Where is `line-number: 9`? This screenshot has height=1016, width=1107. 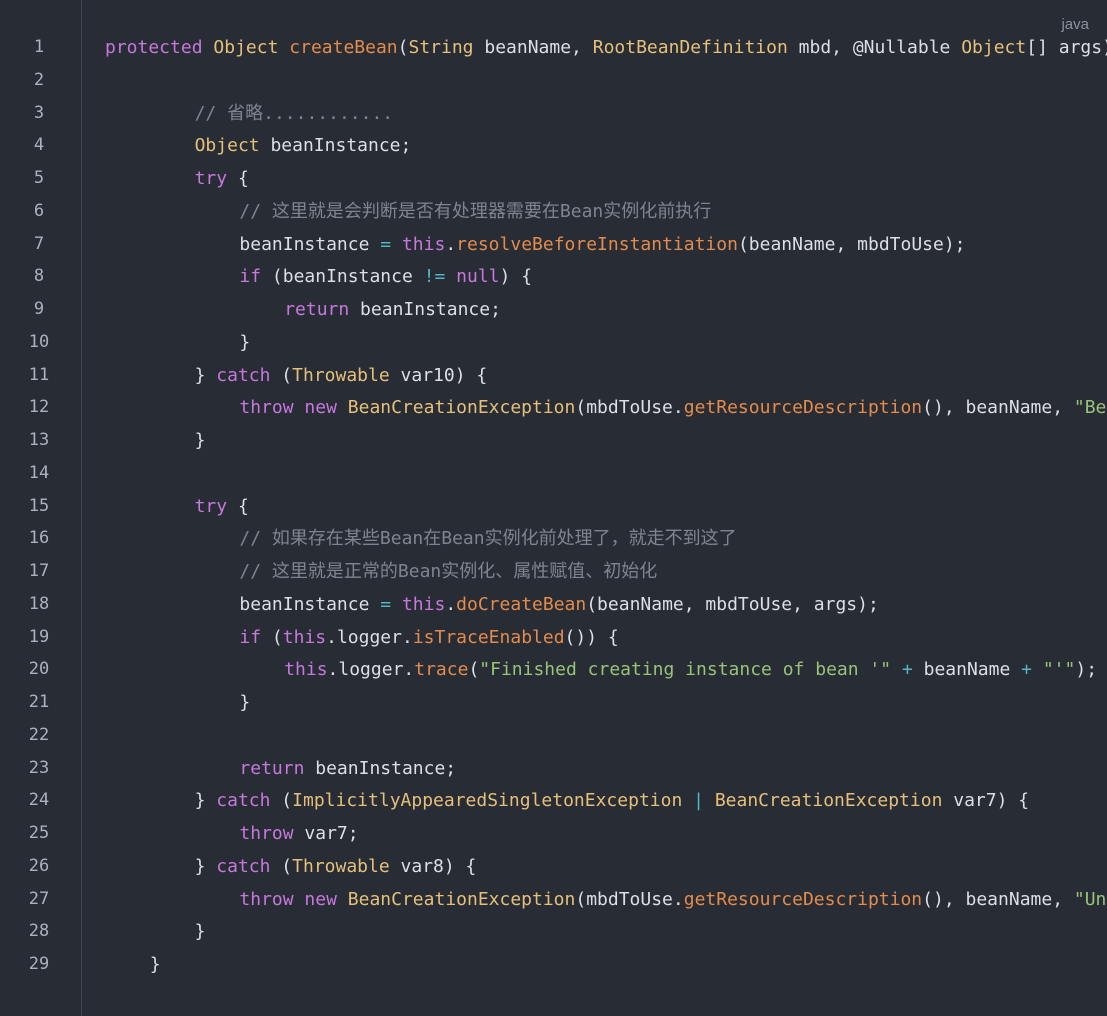 line-number: 9 is located at coordinates (39, 309).